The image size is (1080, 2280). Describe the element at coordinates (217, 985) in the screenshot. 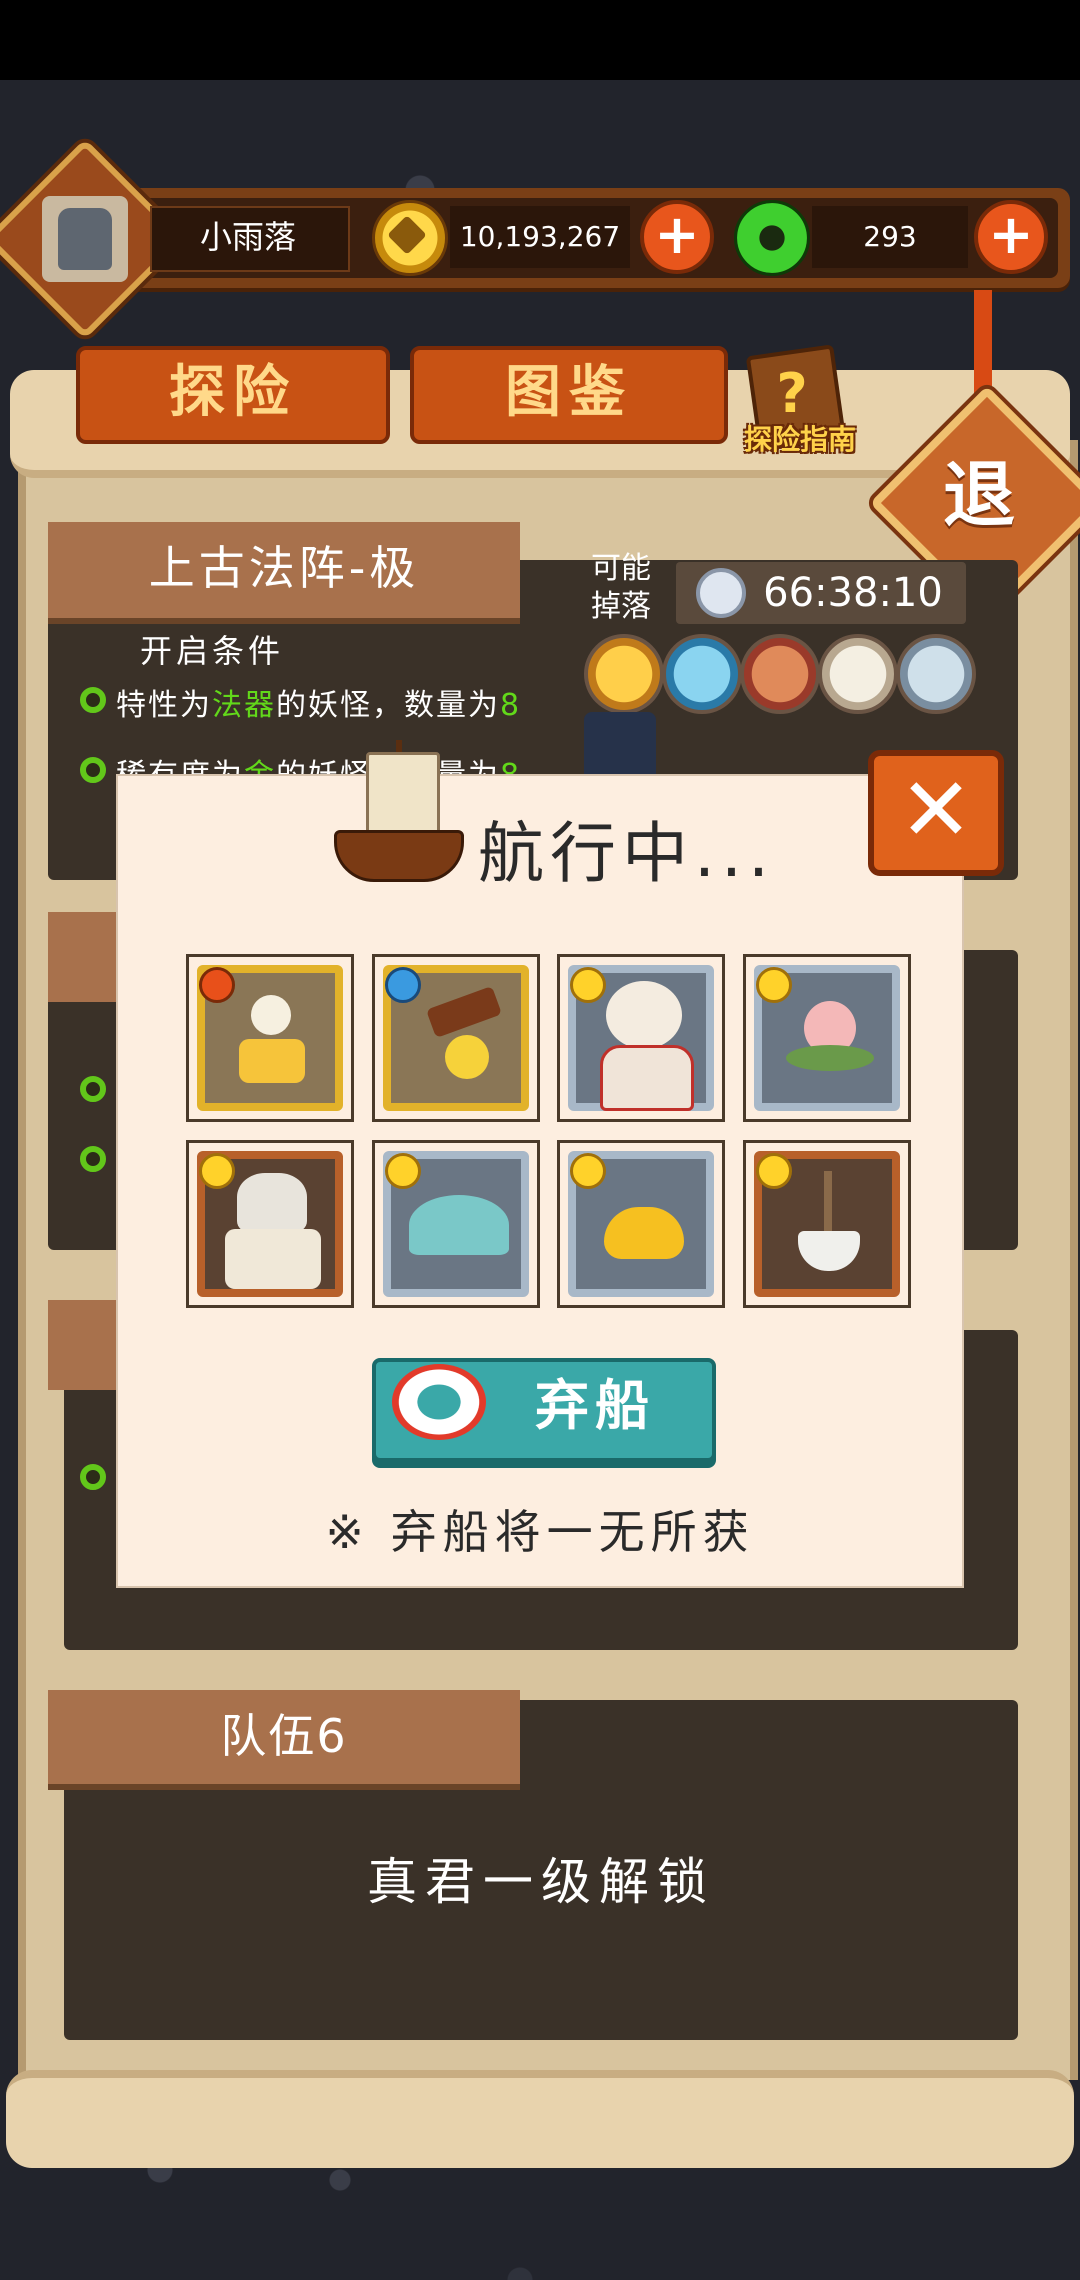

I see `fire-icon` at that location.